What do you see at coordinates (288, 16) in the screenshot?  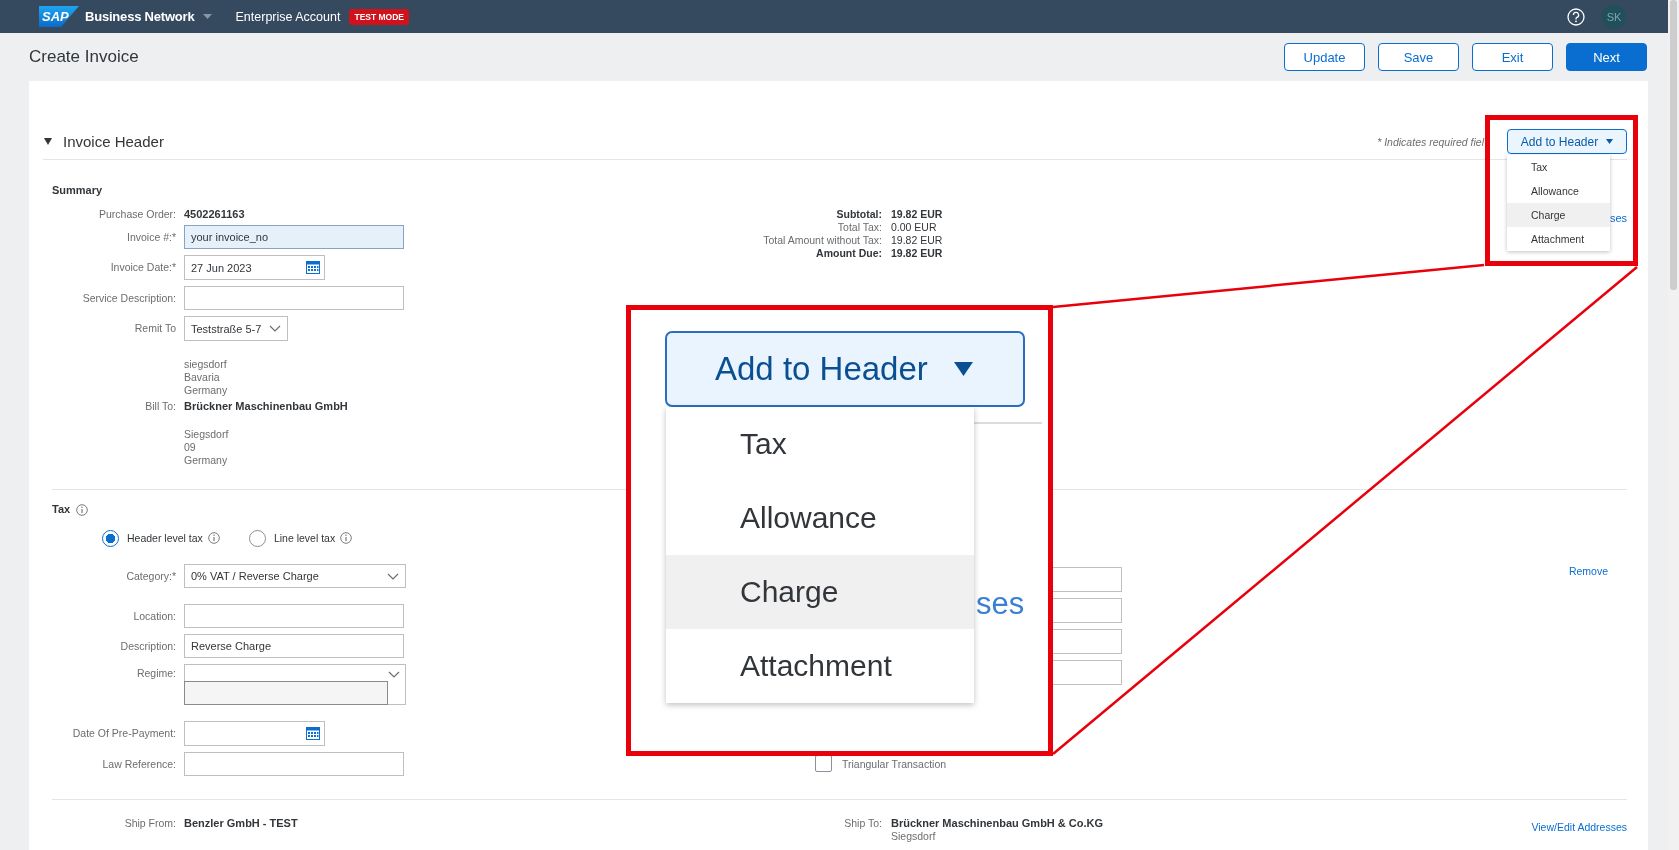 I see `account-name: Enterprise Account` at bounding box center [288, 16].